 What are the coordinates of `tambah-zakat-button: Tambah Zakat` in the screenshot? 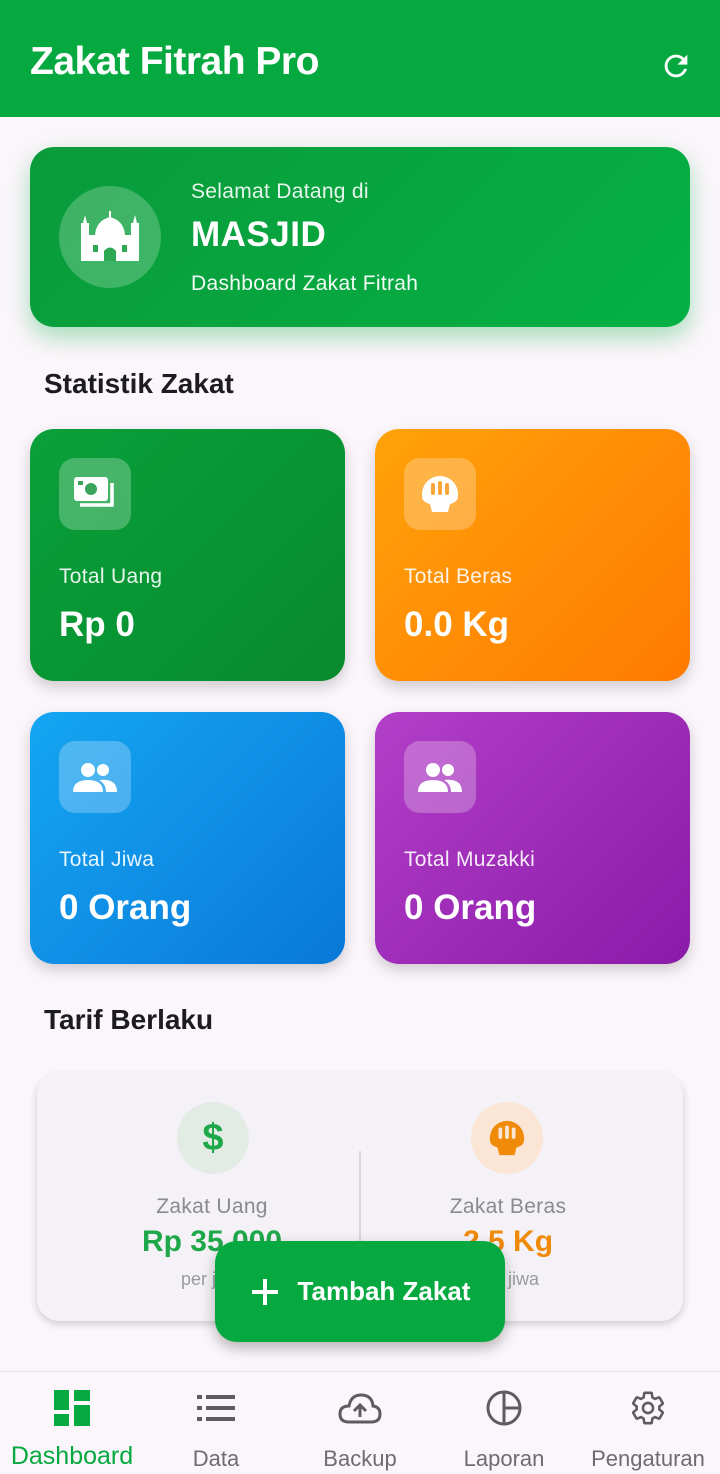 It's located at (360, 1291).